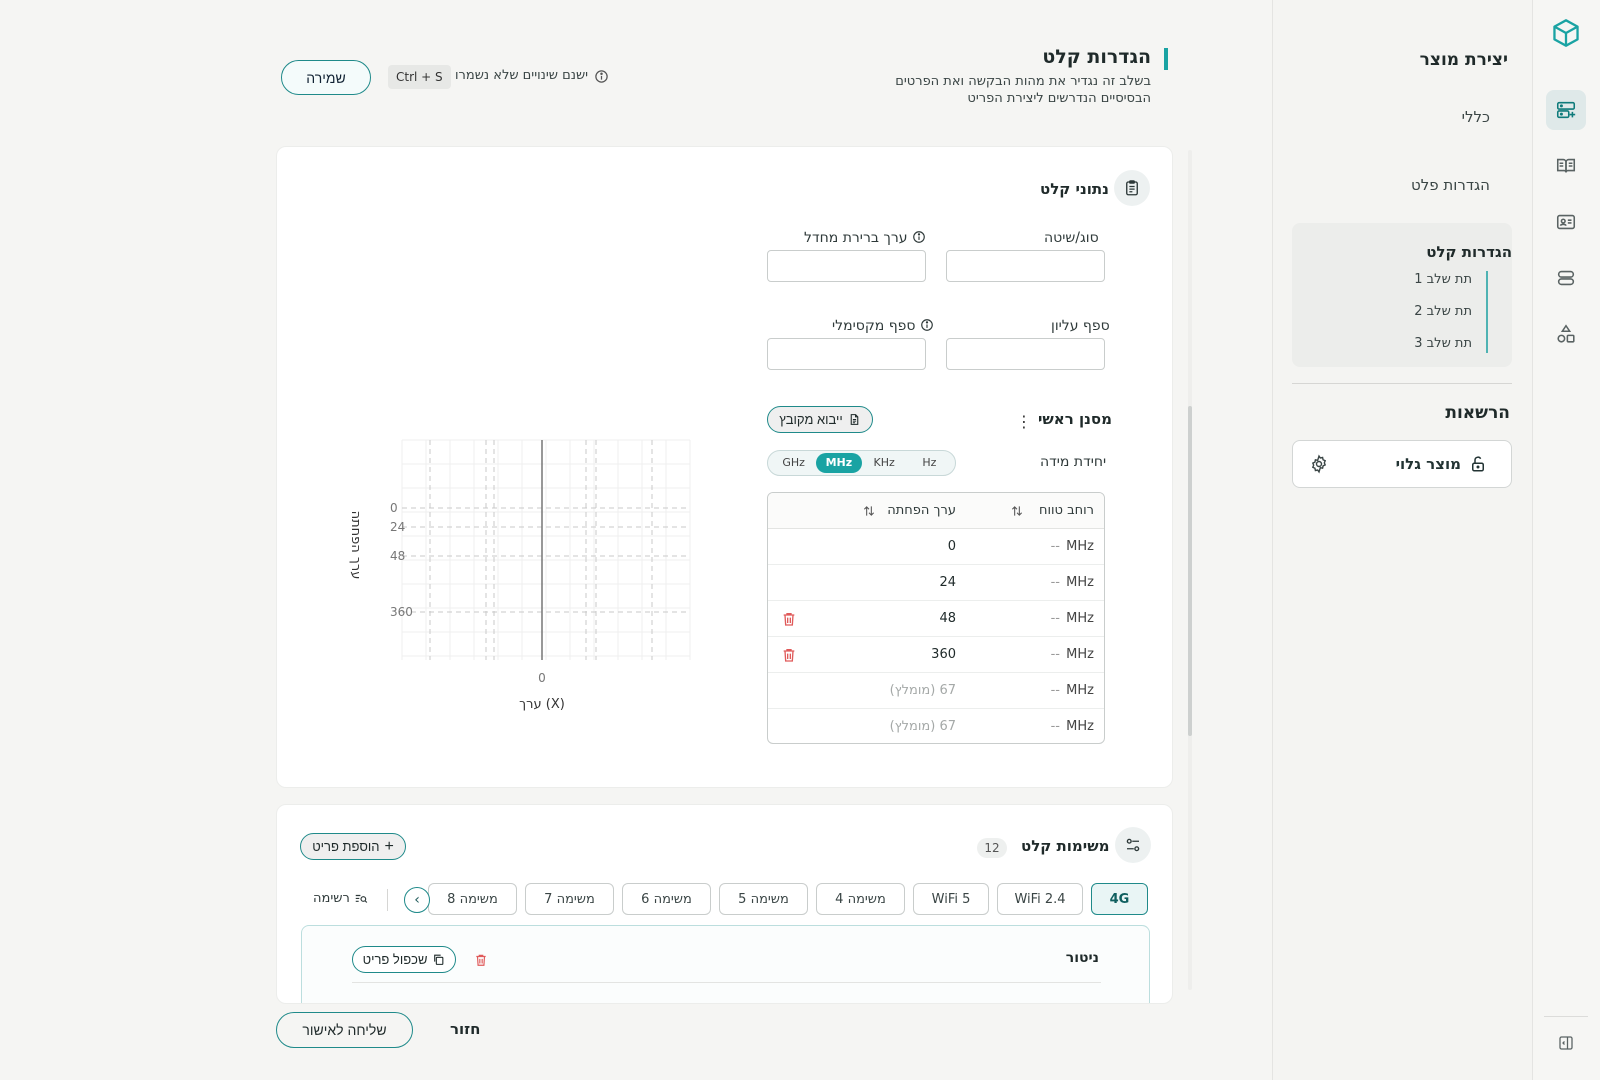  What do you see at coordinates (1443, 311) in the screenshot?
I see `sidebar-substep-2: תת שלב 2` at bounding box center [1443, 311].